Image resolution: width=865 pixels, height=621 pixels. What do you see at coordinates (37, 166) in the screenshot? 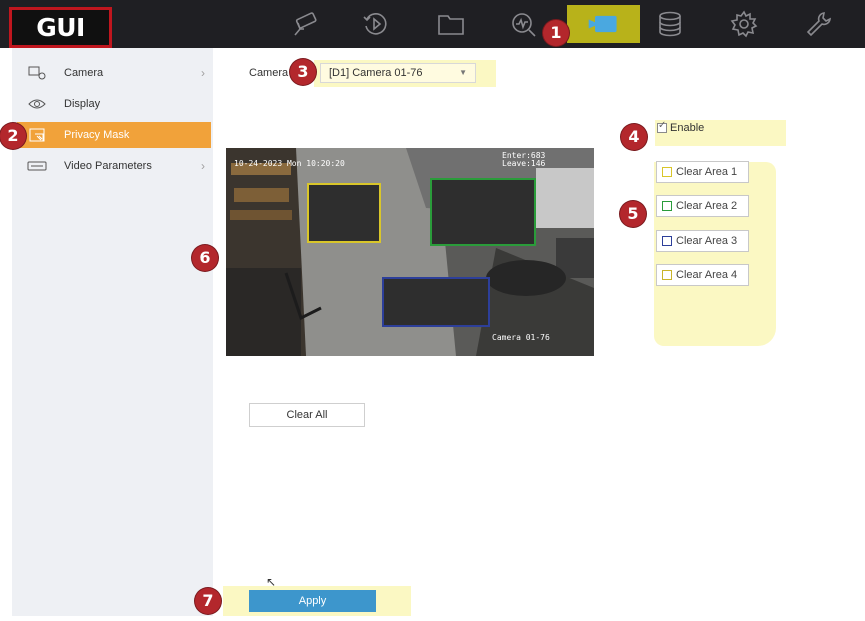
I see `video-params-icon` at bounding box center [37, 166].